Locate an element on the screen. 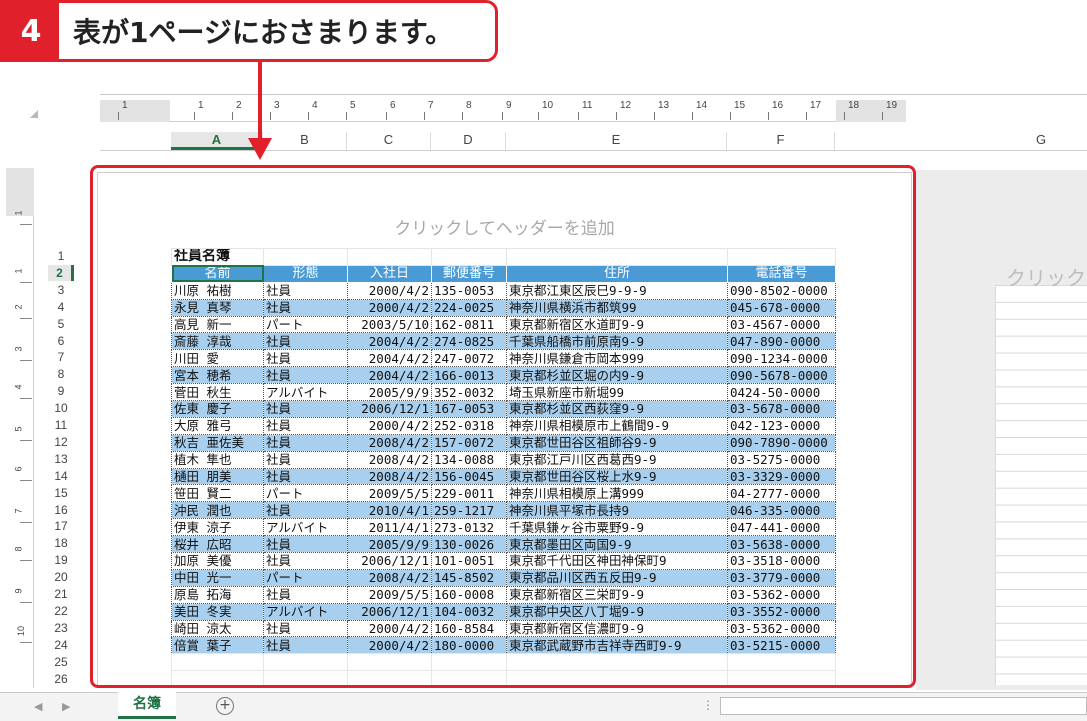 Image resolution: width=1087 pixels, height=721 pixels. prev-sheet-arrow-icon: ◀ is located at coordinates (38, 706).